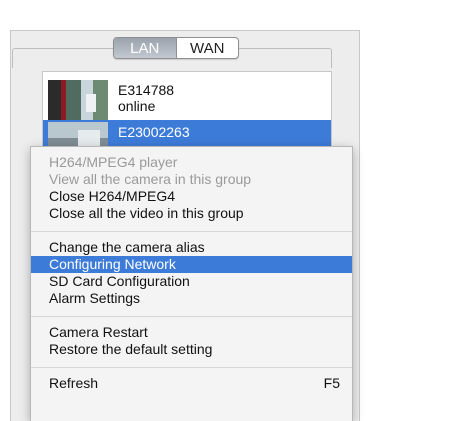 The height and width of the screenshot is (421, 454). What do you see at coordinates (191, 247) in the screenshot?
I see `menu-item-change-alias: Change the camera alias` at bounding box center [191, 247].